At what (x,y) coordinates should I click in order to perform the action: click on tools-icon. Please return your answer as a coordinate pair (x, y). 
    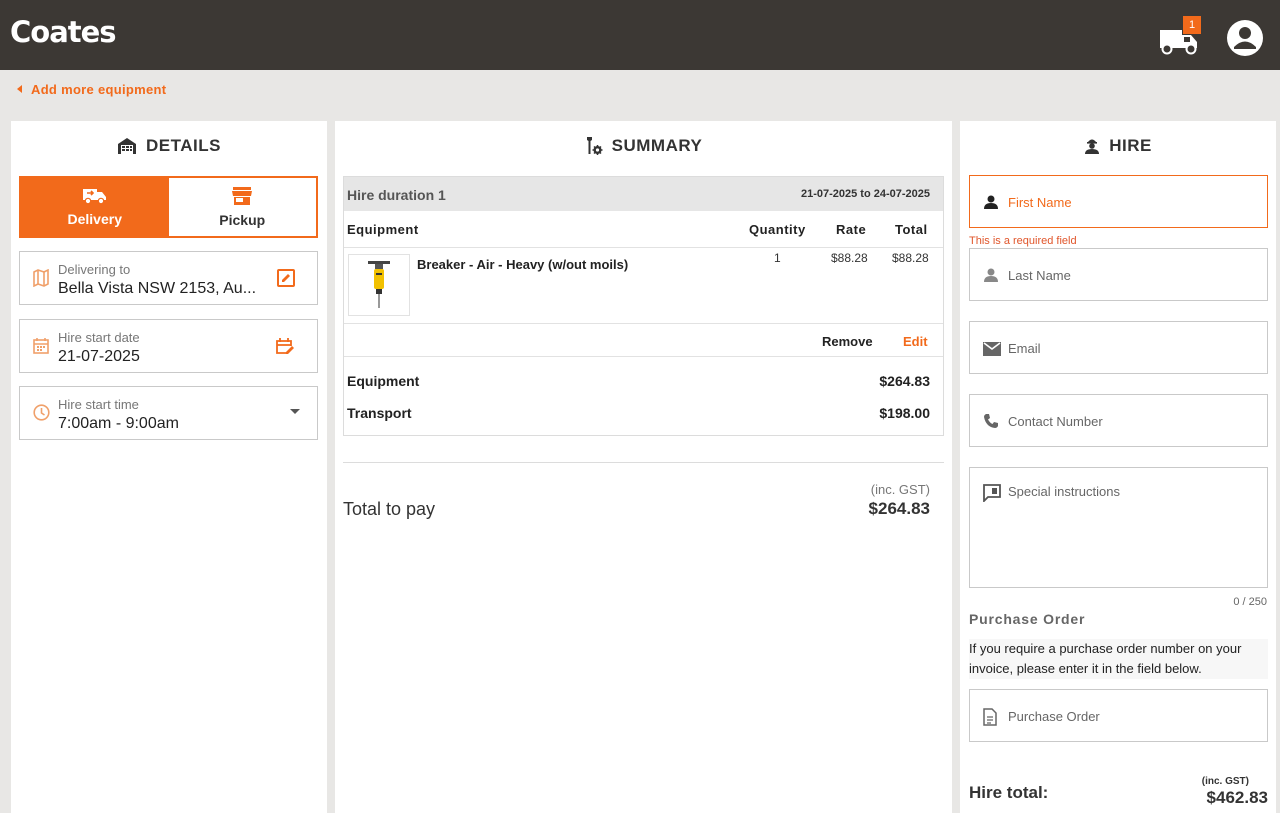
    Looking at the image, I should click on (594, 146).